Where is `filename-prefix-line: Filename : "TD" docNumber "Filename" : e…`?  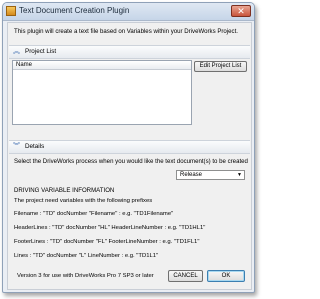 filename-prefix-line: Filename : "TD" docNumber "Filename" : e… is located at coordinates (94, 214).